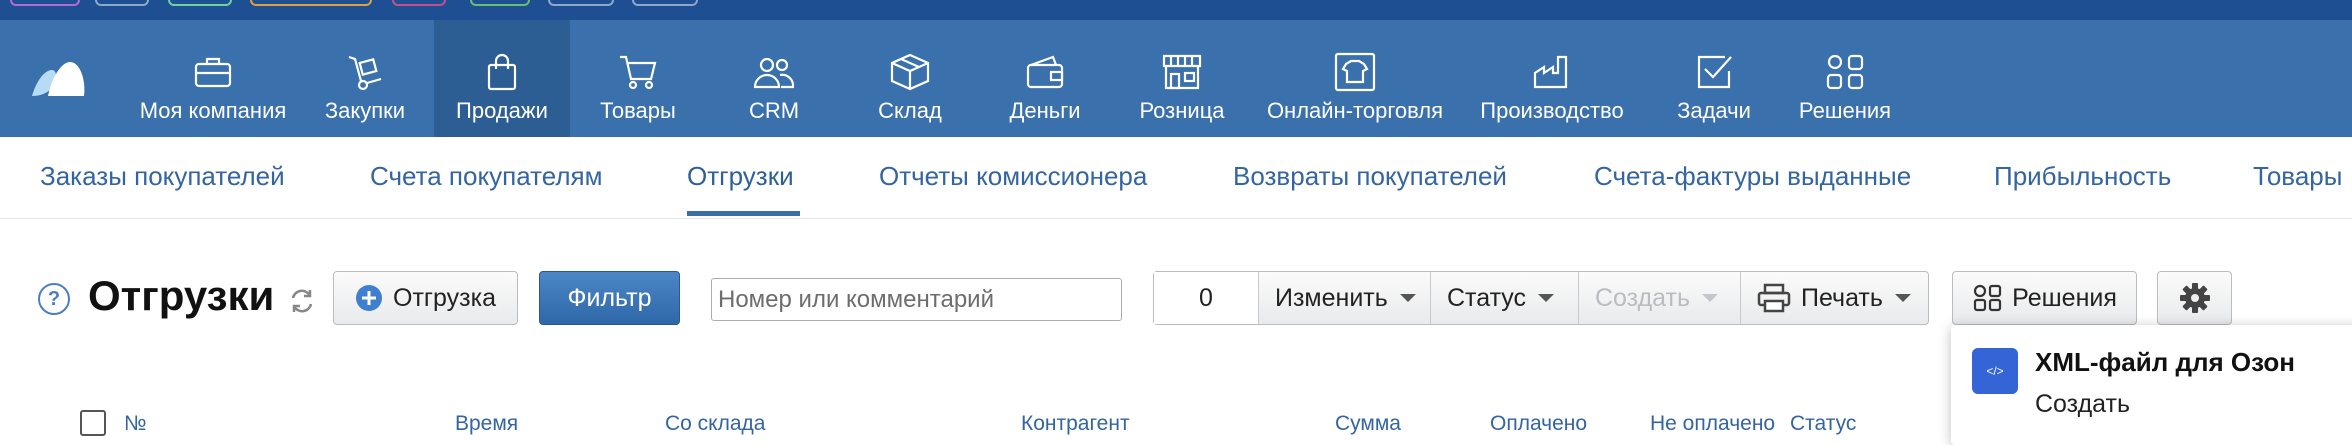 This screenshot has width=2352, height=445. What do you see at coordinates (1752, 176) in the screenshot?
I see `tab-issued-invoices: Счета-фактуры выданные` at bounding box center [1752, 176].